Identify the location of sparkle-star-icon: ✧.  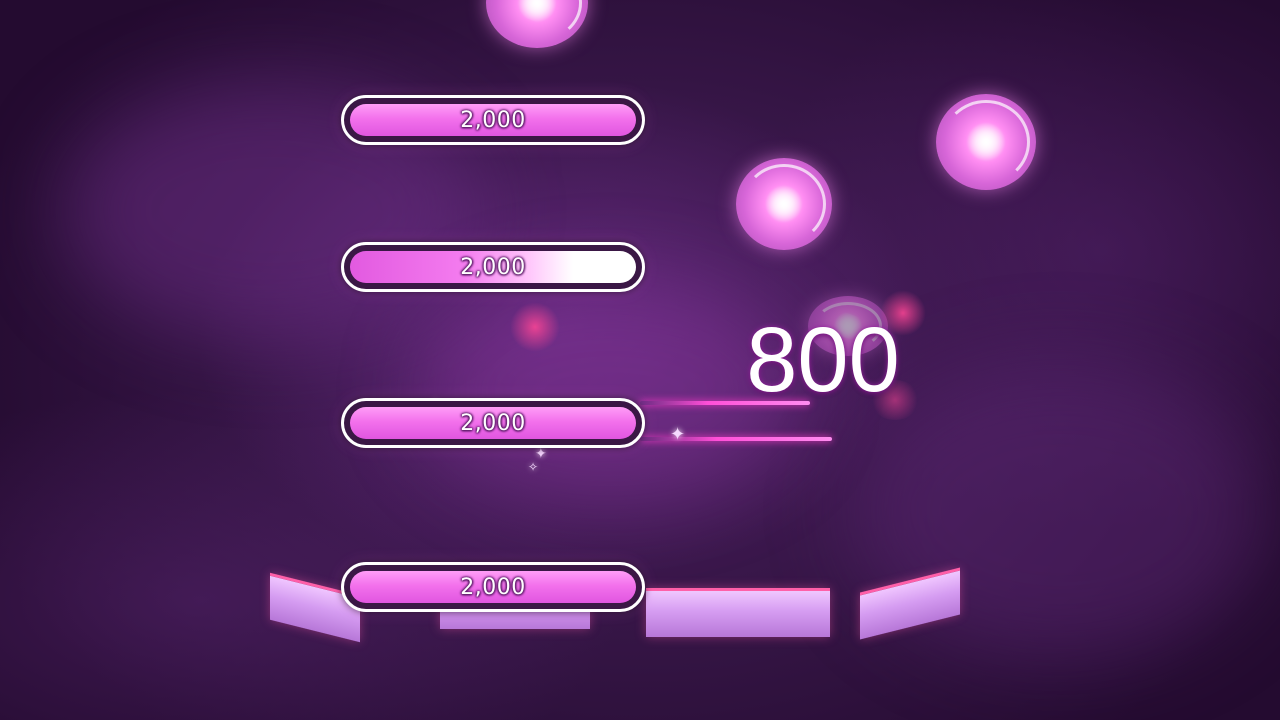
(533, 467).